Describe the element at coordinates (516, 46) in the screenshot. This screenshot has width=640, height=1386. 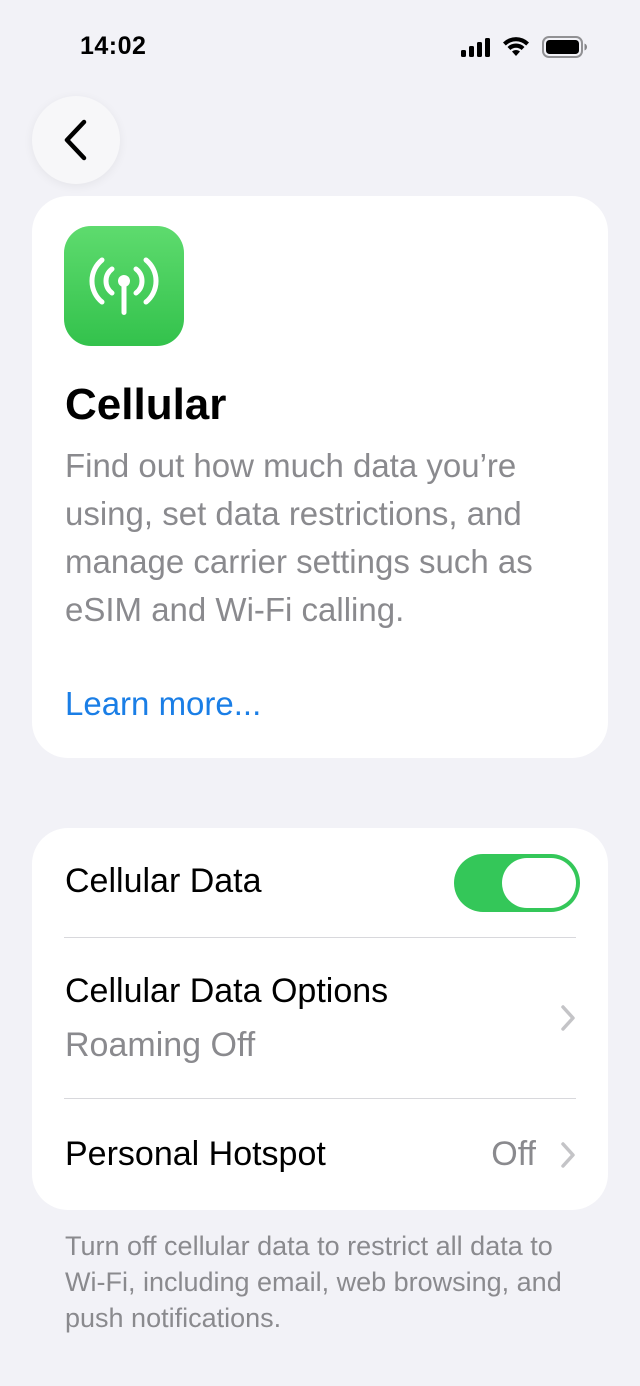
I see `wifi-icon` at that location.